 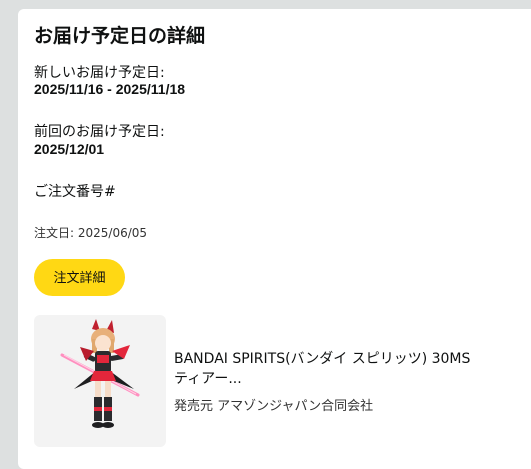 What do you see at coordinates (69, 149) in the screenshot?
I see `previous-delivery-value: 2025/12/01` at bounding box center [69, 149].